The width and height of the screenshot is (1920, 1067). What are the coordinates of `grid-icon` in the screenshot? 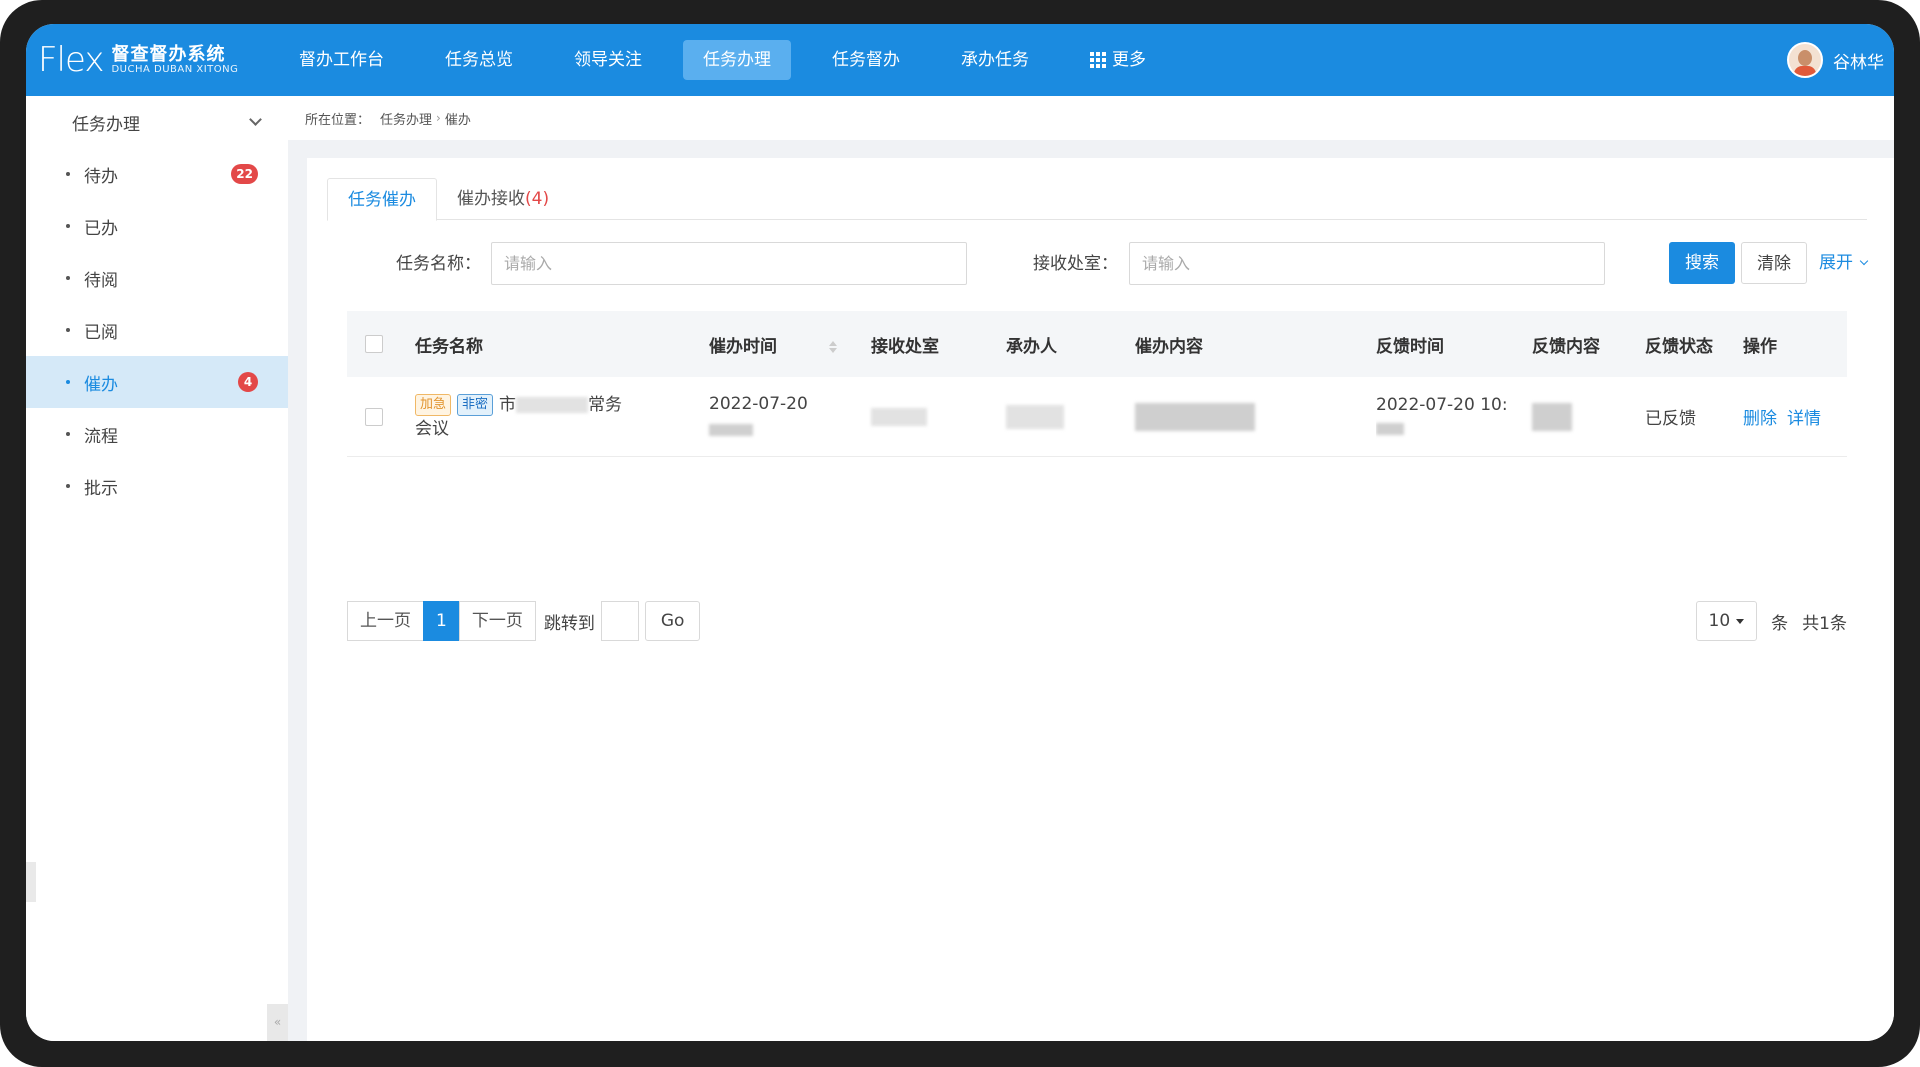 It's located at (1098, 60).